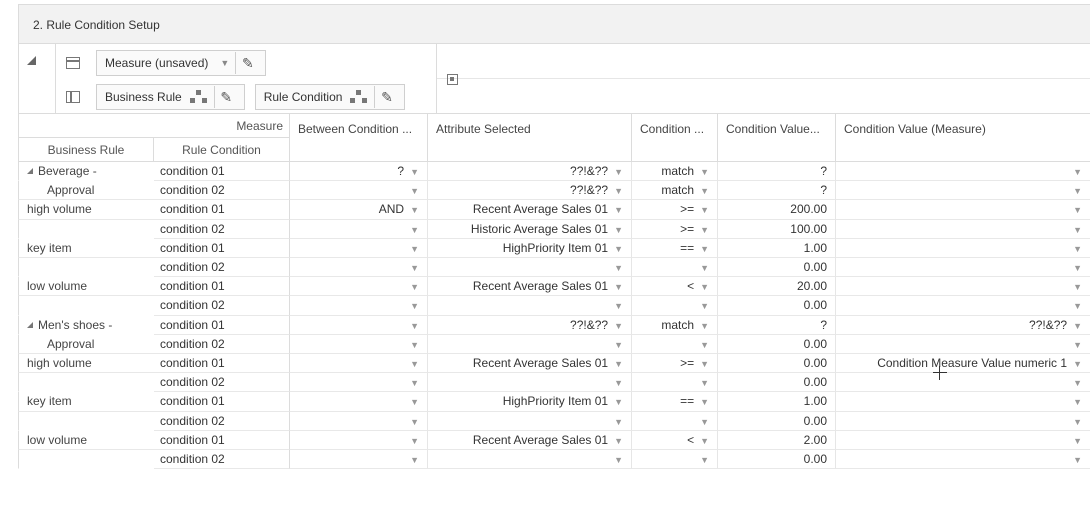 Image resolution: width=1090 pixels, height=512 pixels. Describe the element at coordinates (675, 364) in the screenshot. I see `condition-operator-cell: >= ▼` at that location.